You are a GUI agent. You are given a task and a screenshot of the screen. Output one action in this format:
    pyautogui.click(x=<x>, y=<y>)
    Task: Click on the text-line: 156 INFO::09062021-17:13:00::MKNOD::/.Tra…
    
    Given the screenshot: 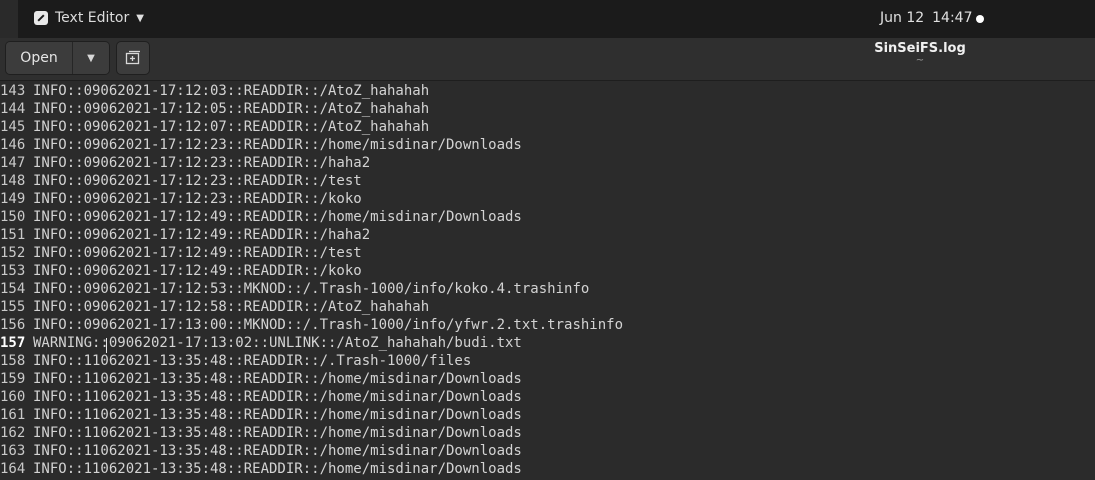 What is the action you would take?
    pyautogui.click(x=547, y=325)
    